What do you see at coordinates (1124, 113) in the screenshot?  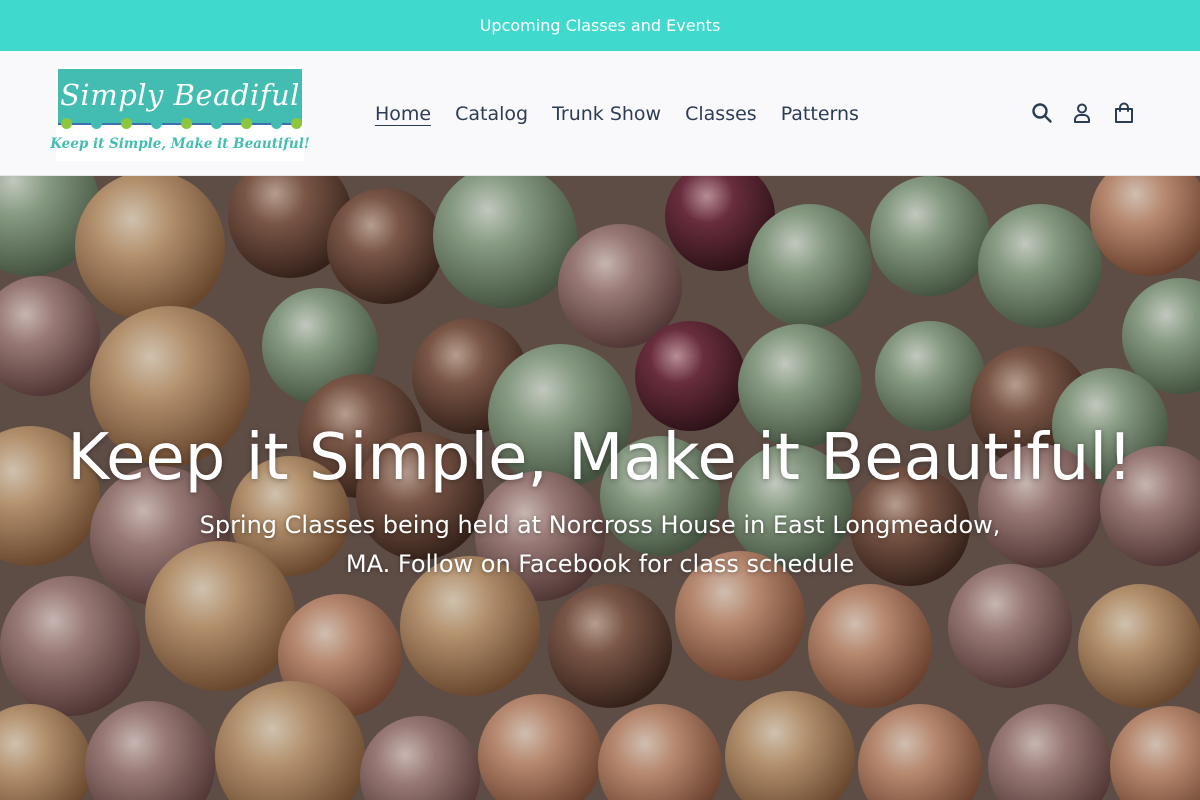 I see `cart-icon` at bounding box center [1124, 113].